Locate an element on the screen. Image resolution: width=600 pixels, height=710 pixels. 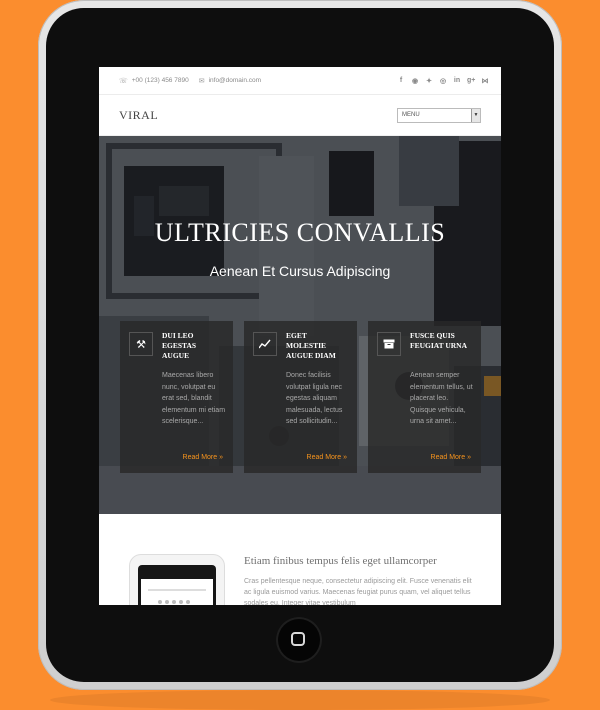
phone-contact: ☏ +00 (123) 456 7890 is located at coordinates (154, 81).